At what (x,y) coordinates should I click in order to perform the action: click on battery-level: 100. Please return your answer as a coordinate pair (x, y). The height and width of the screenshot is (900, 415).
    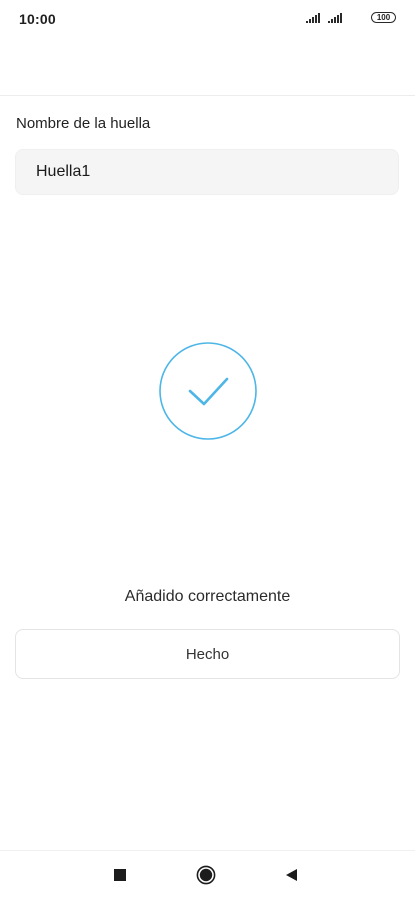
    Looking at the image, I should click on (383, 17).